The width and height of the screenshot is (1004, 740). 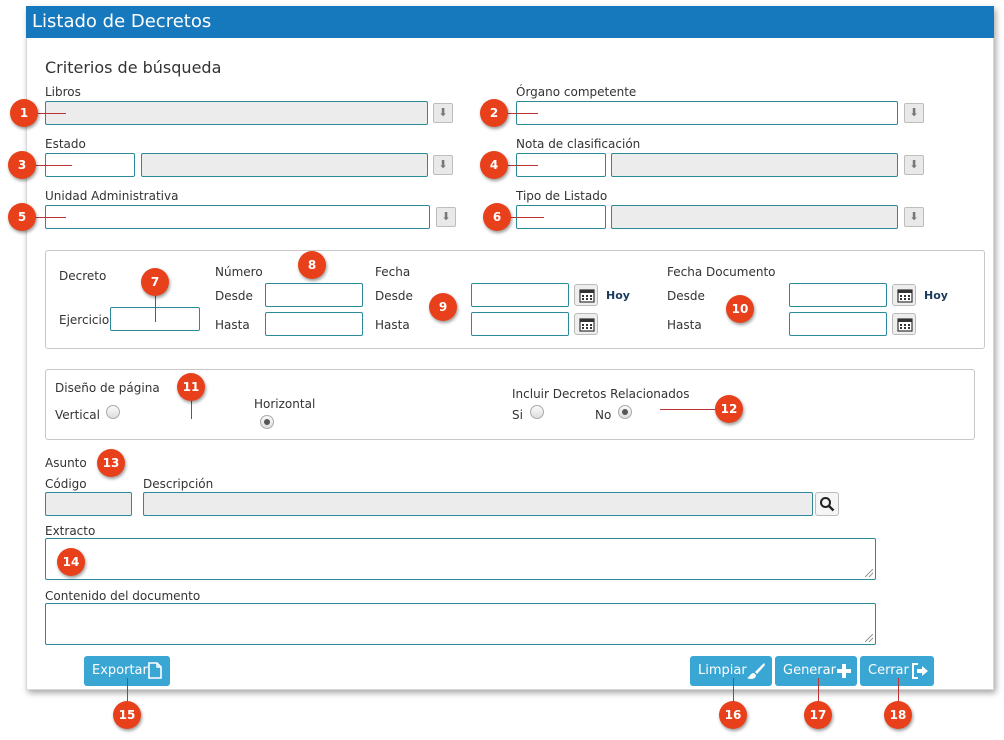 What do you see at coordinates (314, 324) in the screenshot?
I see `numero-hasta-field` at bounding box center [314, 324].